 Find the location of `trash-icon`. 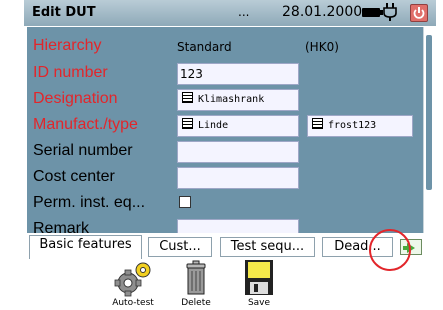

trash-icon is located at coordinates (196, 277).